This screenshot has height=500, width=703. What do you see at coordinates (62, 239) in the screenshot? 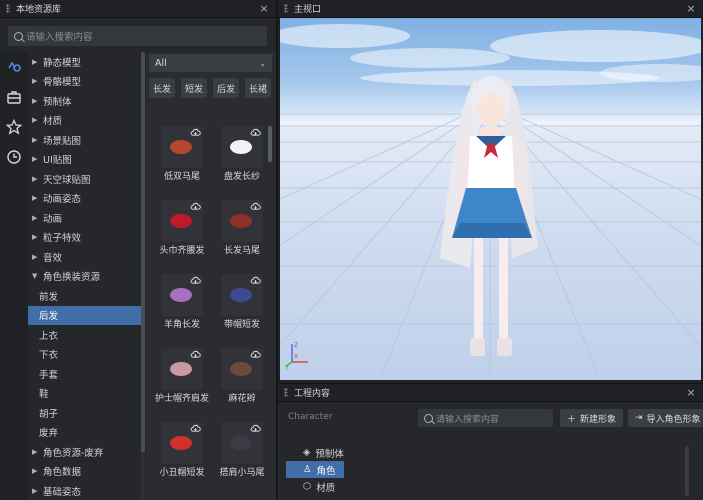
I see `tree-item-label: 粒子特效` at bounding box center [62, 239].